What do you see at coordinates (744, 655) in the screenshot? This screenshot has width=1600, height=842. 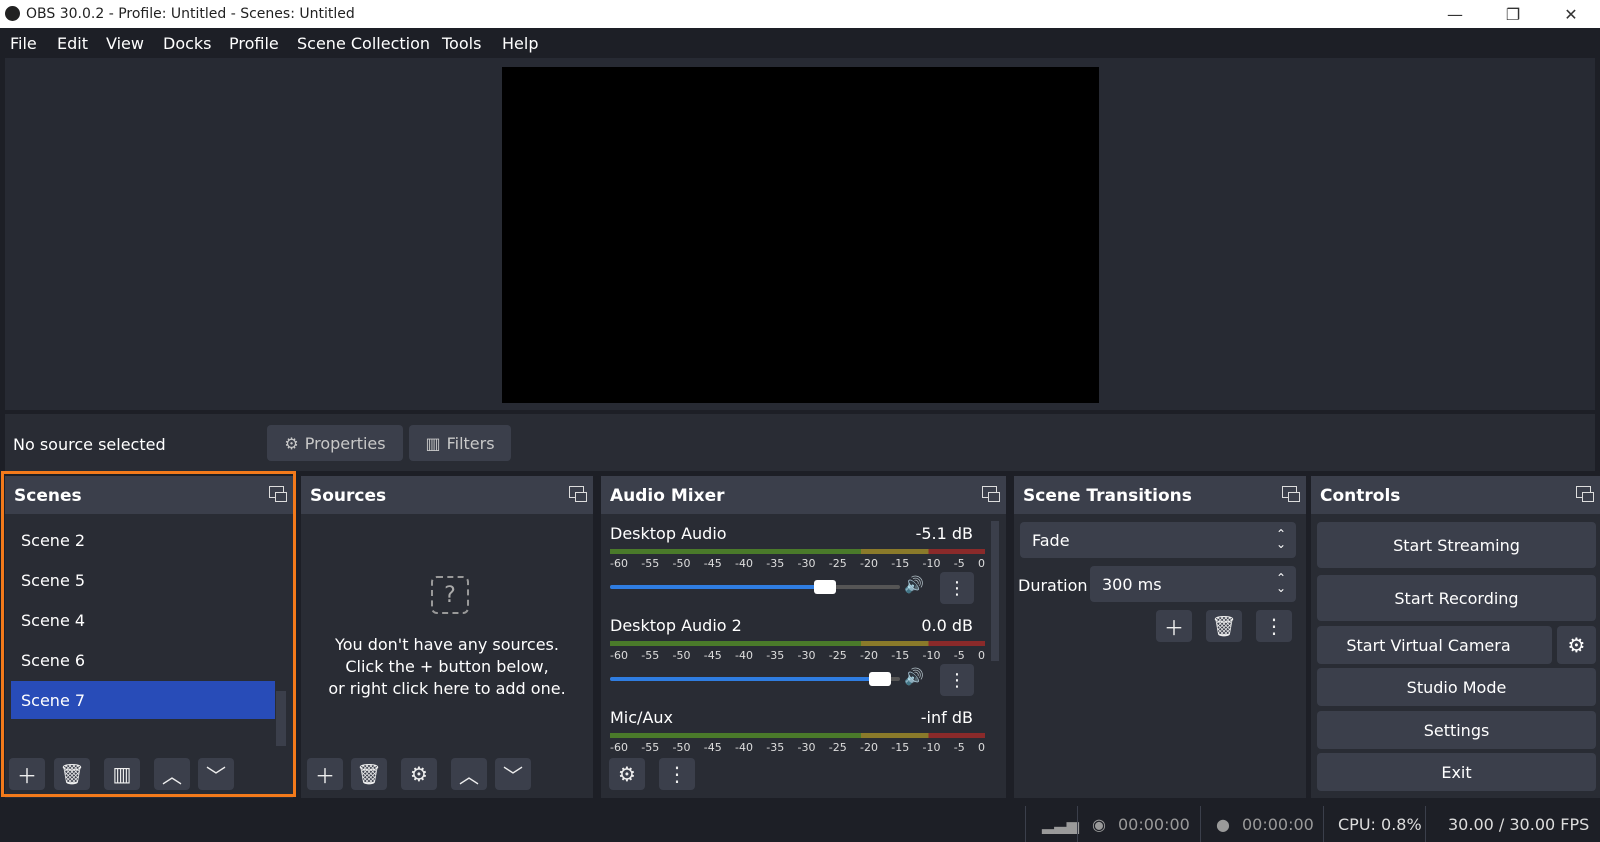 I see `meter-tick: -40` at bounding box center [744, 655].